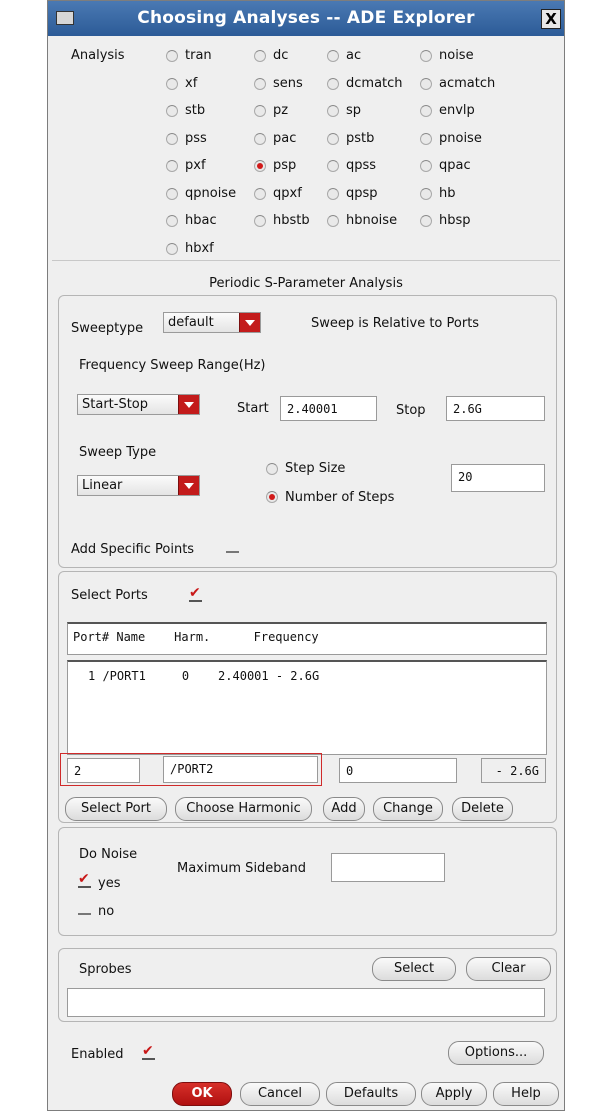 The width and height of the screenshot is (595, 1112). I want to click on noise-no-checkbox, so click(85, 909).